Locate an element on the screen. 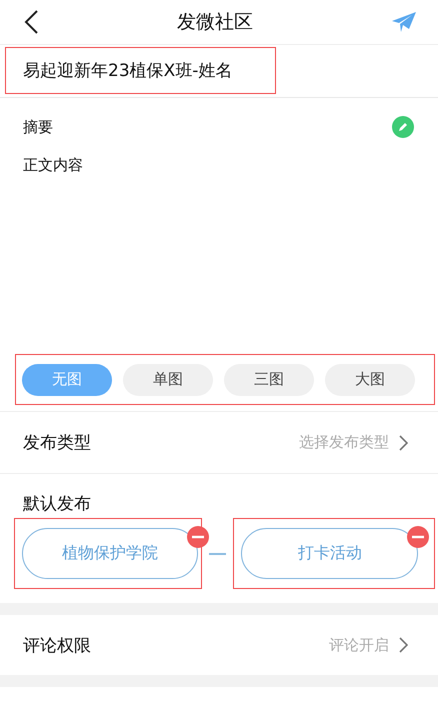 The height and width of the screenshot is (719, 438). image-mode-tab: 大图 is located at coordinates (370, 380).